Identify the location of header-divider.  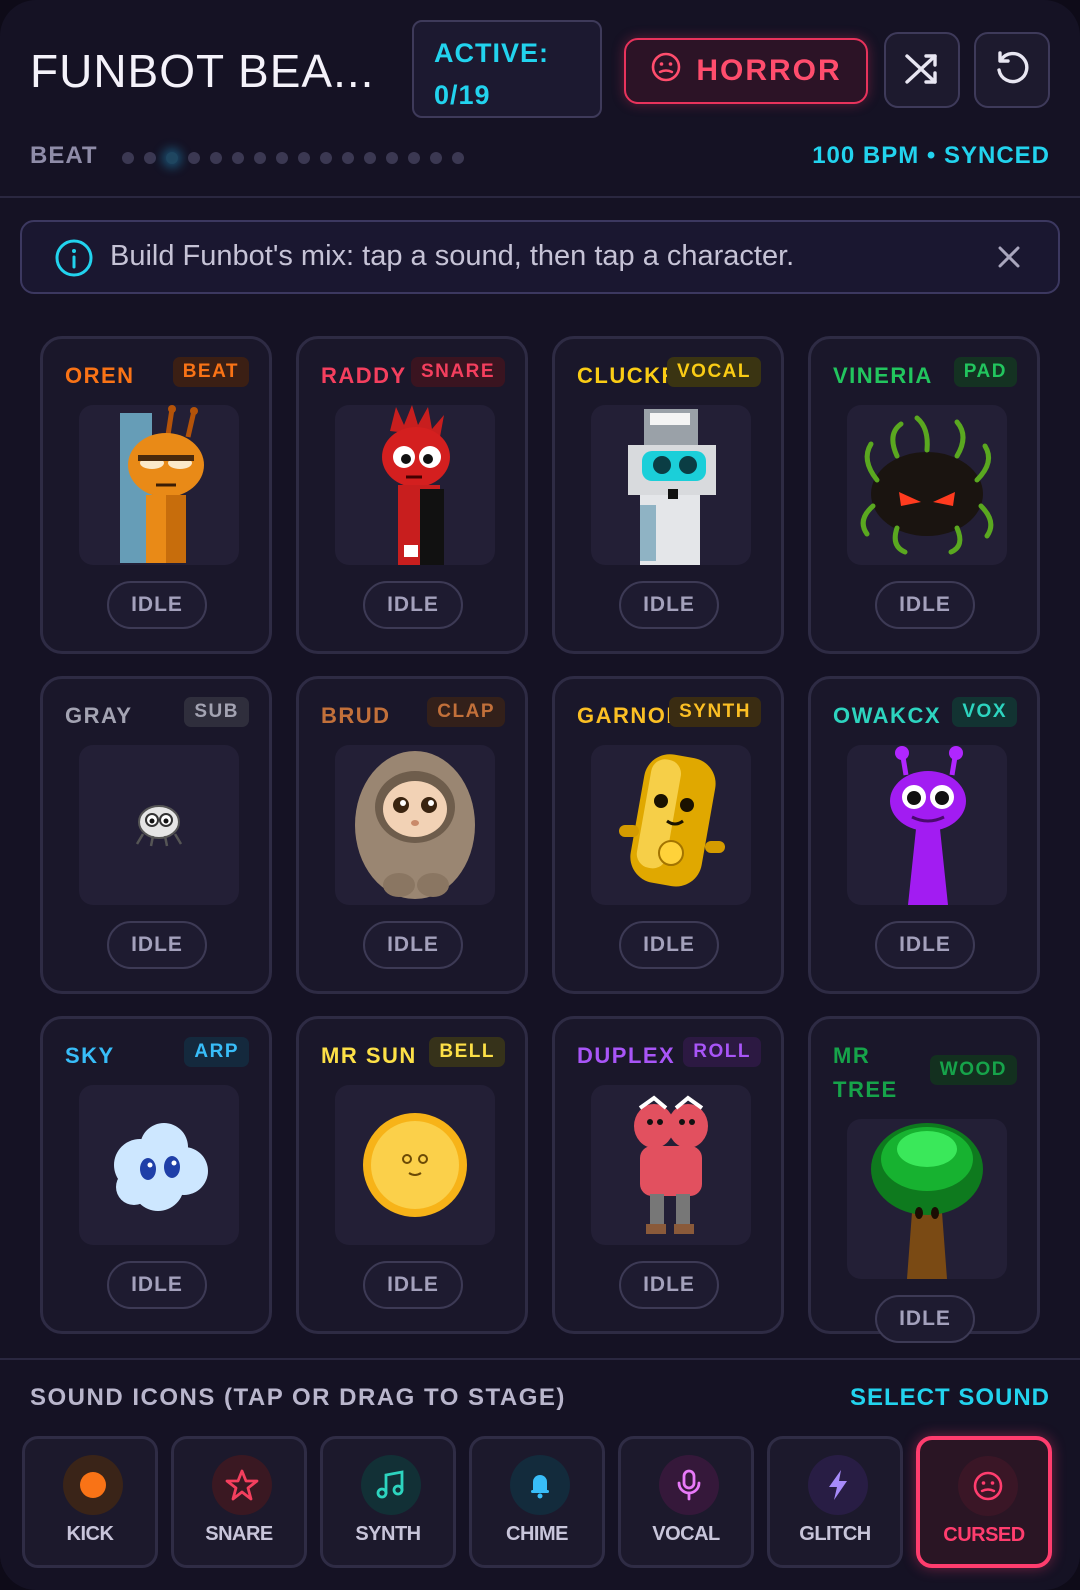
(540, 197).